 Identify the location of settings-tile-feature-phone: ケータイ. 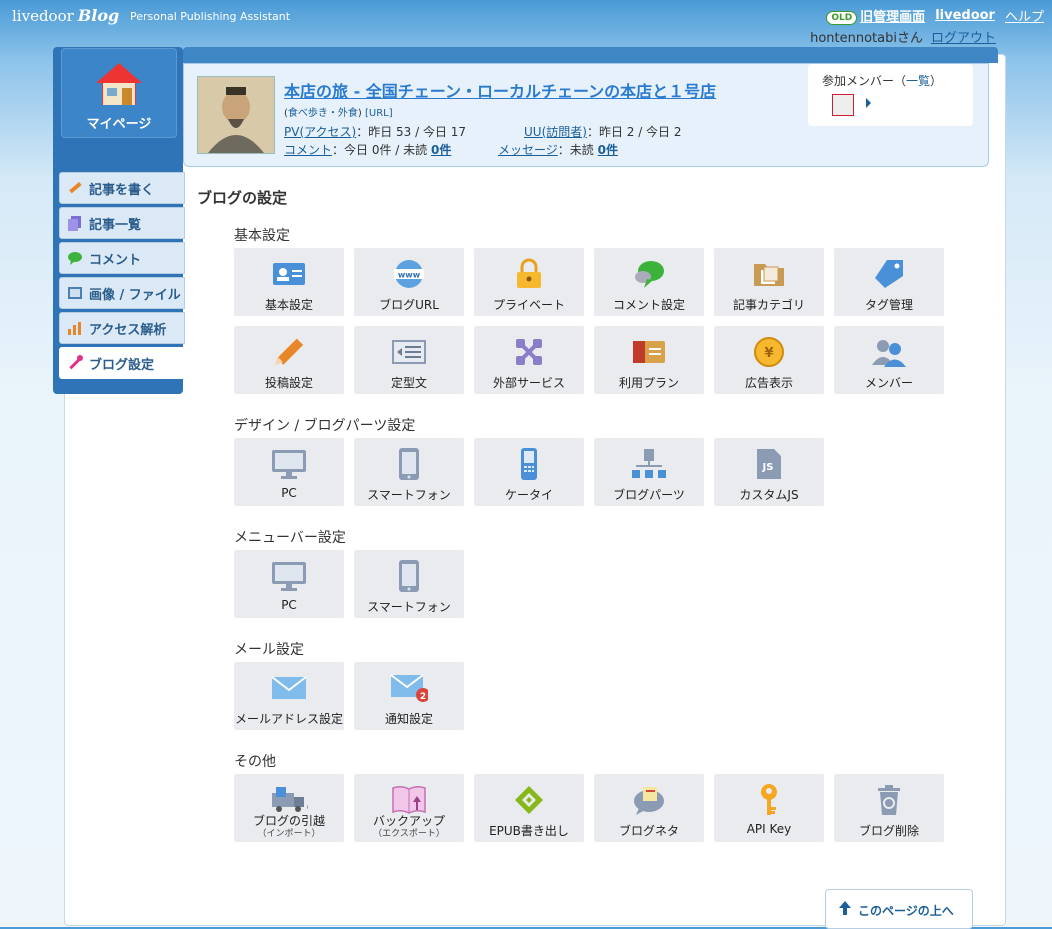
(529, 472).